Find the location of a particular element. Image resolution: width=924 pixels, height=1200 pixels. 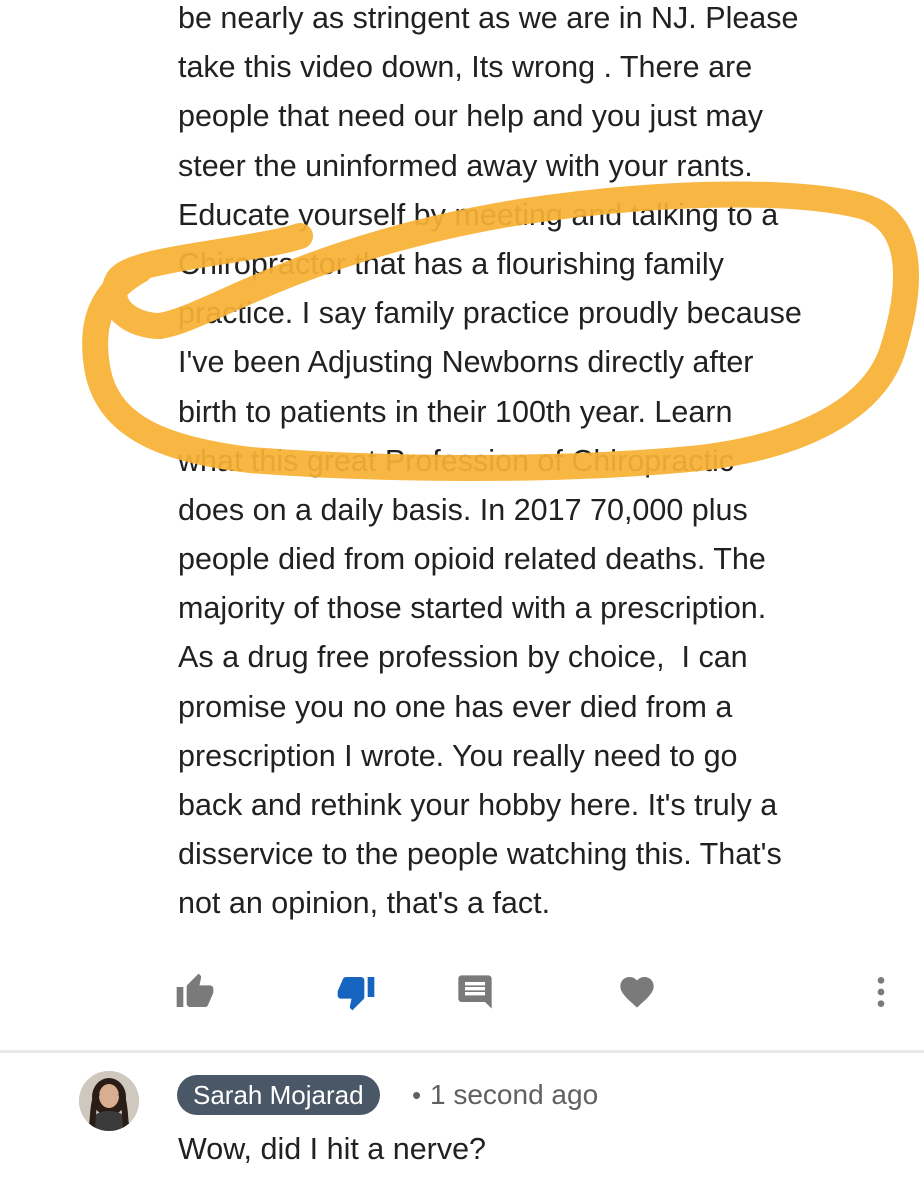

dislike-button is located at coordinates (356, 992).